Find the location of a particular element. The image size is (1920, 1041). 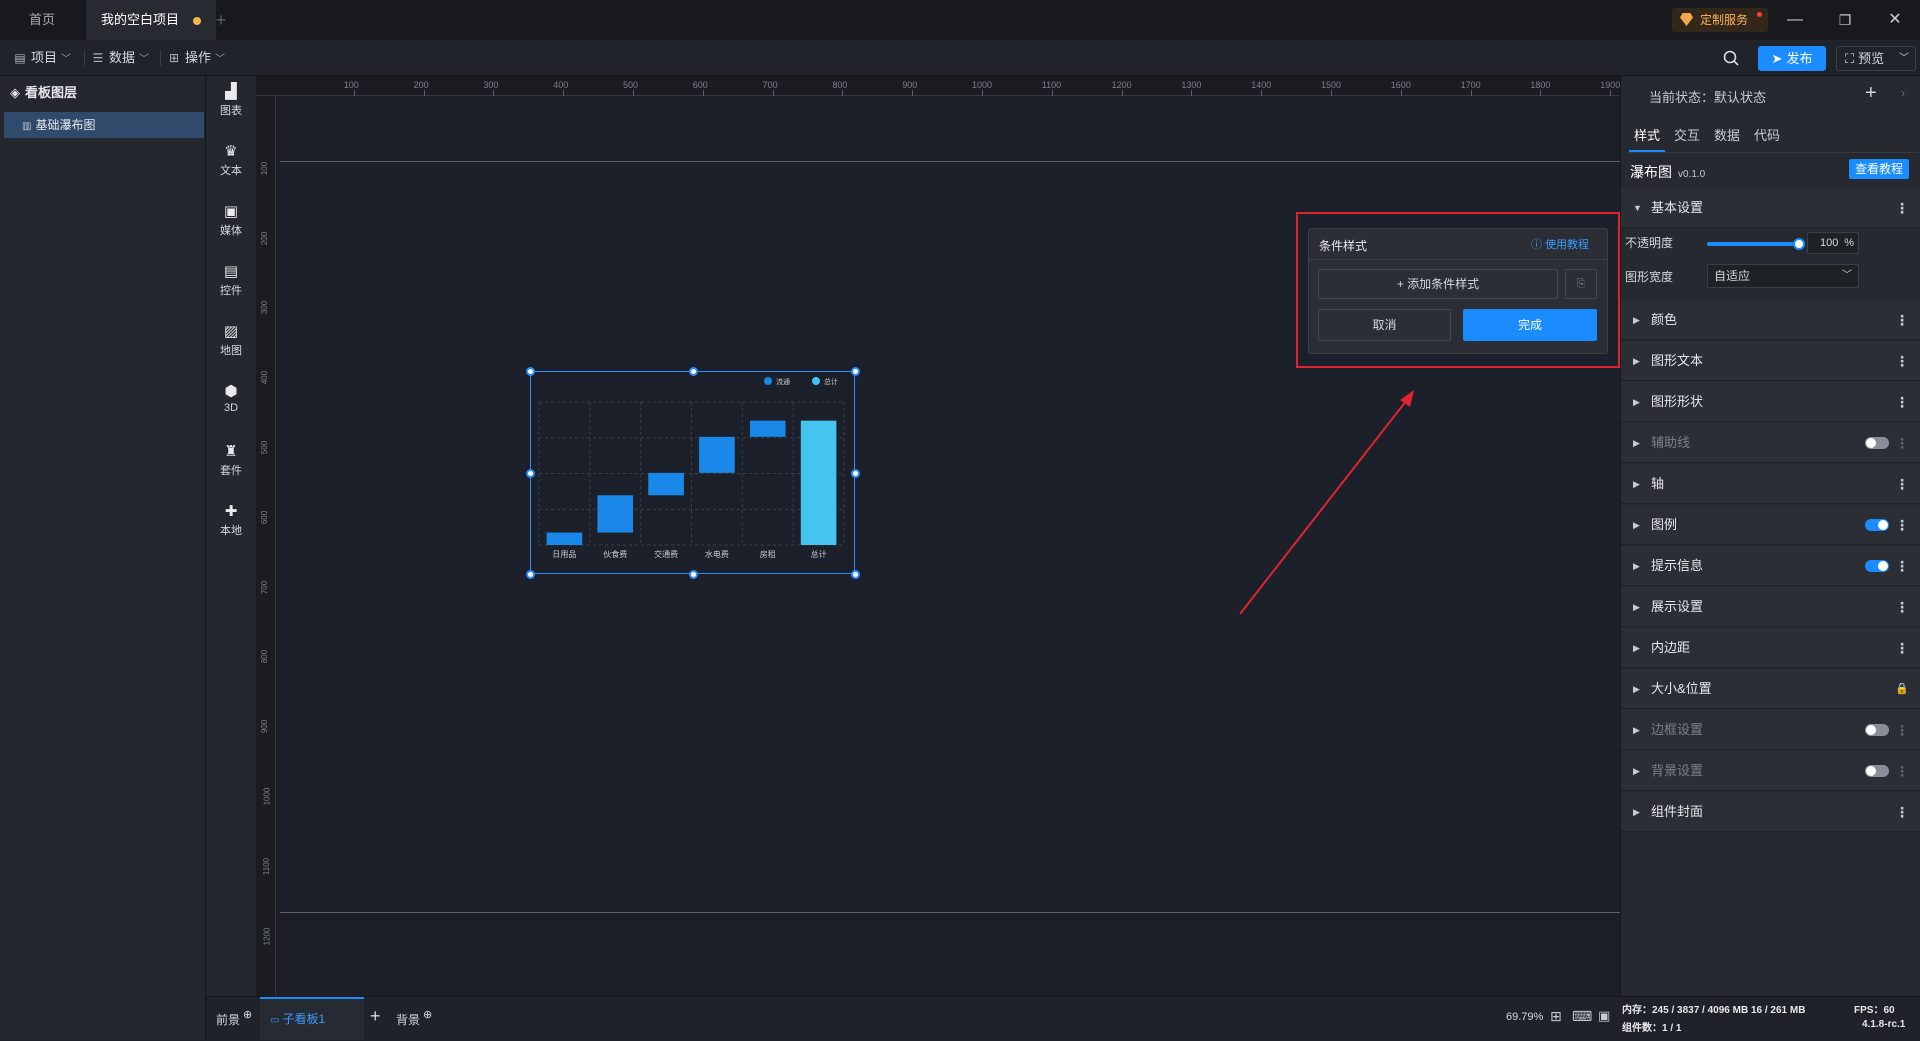

background-tab: 背景 ⊕ is located at coordinates (414, 1018).